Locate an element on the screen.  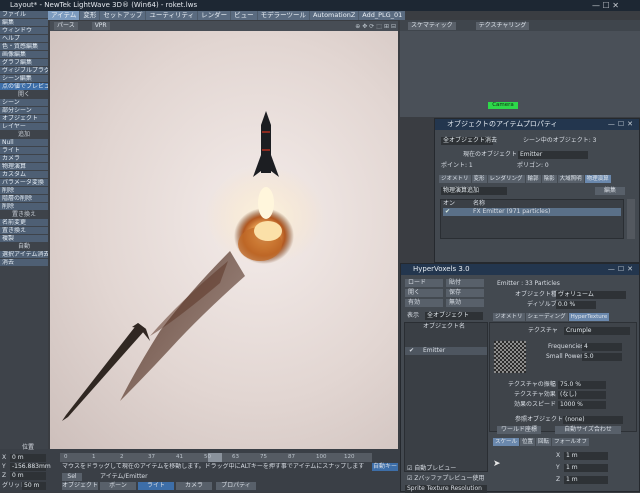
effect-dropdown: (なし) is located at coordinates (582, 395).